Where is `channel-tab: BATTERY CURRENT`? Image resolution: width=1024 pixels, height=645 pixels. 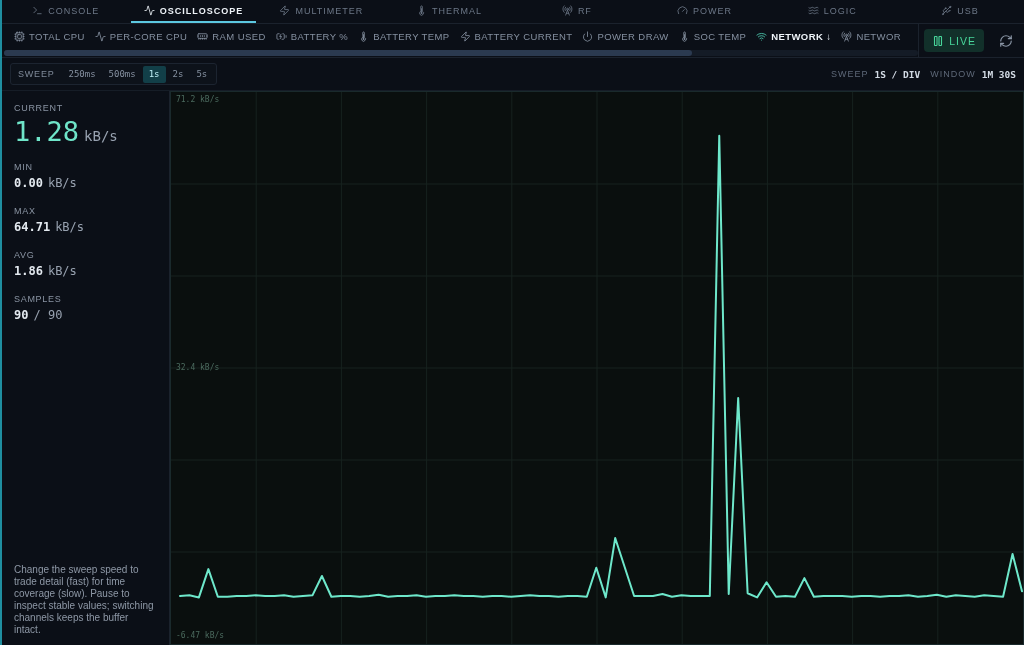 channel-tab: BATTERY CURRENT is located at coordinates (516, 36).